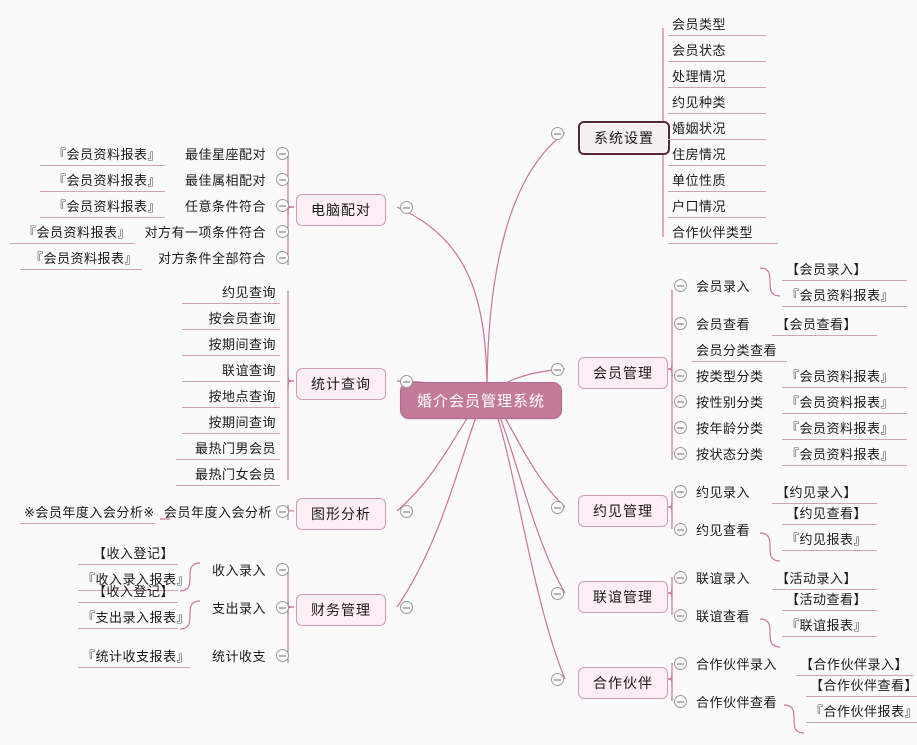 The width and height of the screenshot is (917, 745). I want to click on leaf-partner-entry: 合作伙伴录入, so click(736, 664).